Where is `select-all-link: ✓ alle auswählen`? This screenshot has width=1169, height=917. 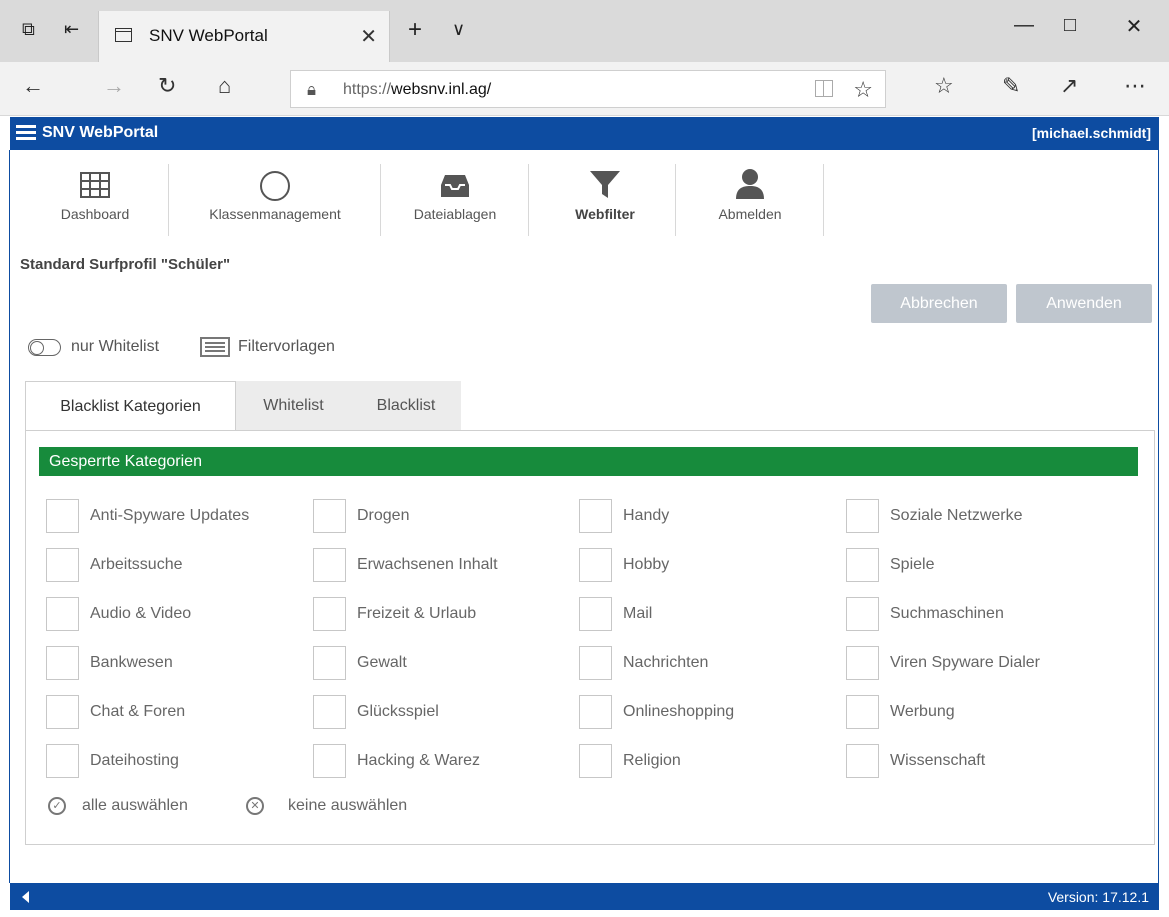 select-all-link: ✓ alle auswählen is located at coordinates (138, 808).